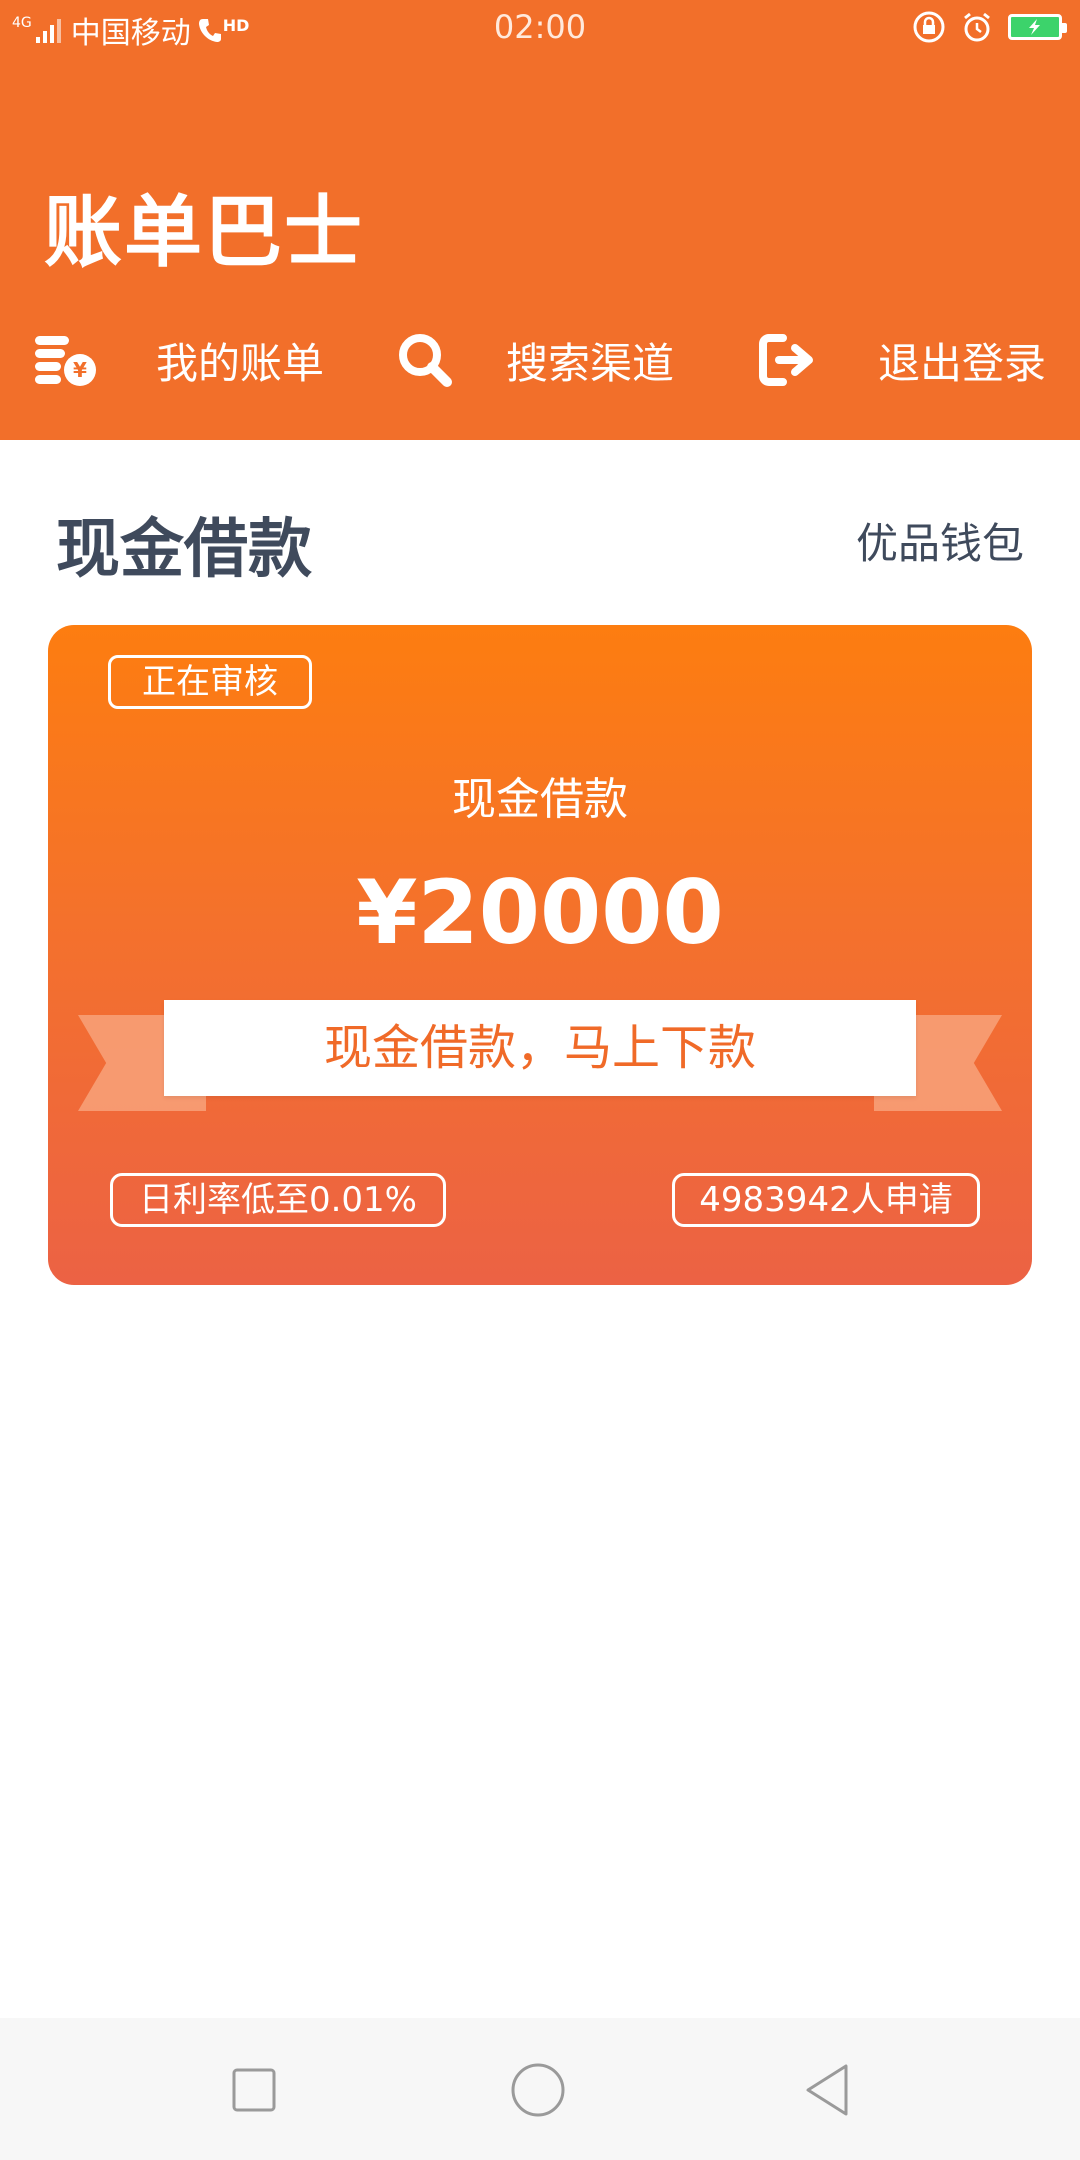  Describe the element at coordinates (1034, 27) in the screenshot. I see `charging-bolt-icon` at that location.